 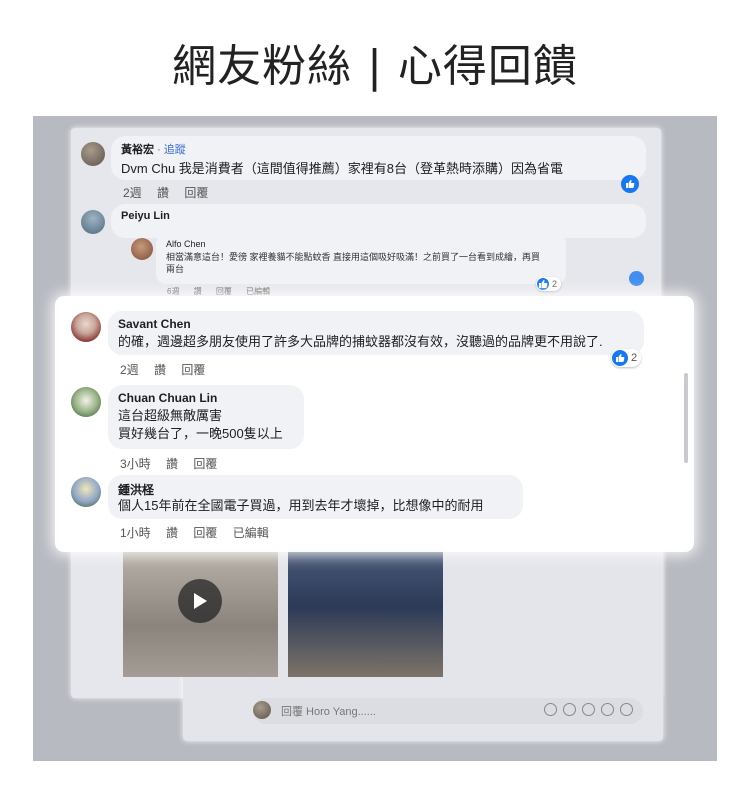 What do you see at coordinates (686, 418) in the screenshot?
I see `scrollbar` at bounding box center [686, 418].